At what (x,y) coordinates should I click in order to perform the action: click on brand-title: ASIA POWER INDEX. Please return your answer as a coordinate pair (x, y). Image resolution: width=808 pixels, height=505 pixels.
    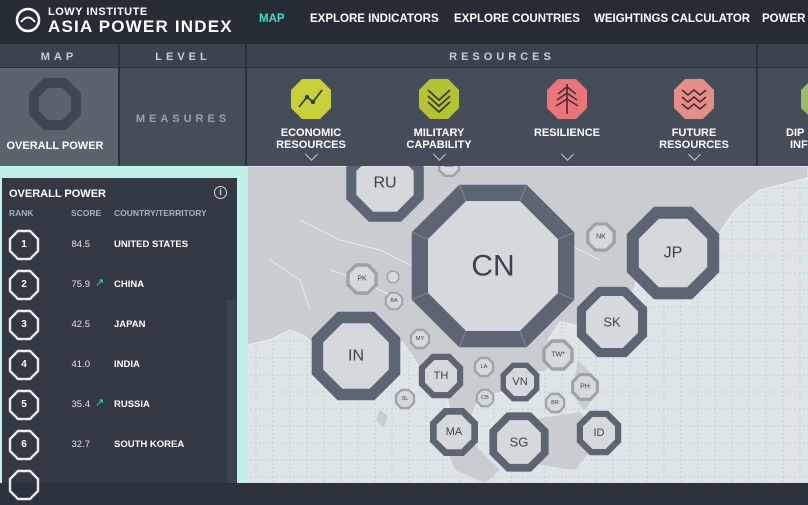
    Looking at the image, I should click on (140, 26).